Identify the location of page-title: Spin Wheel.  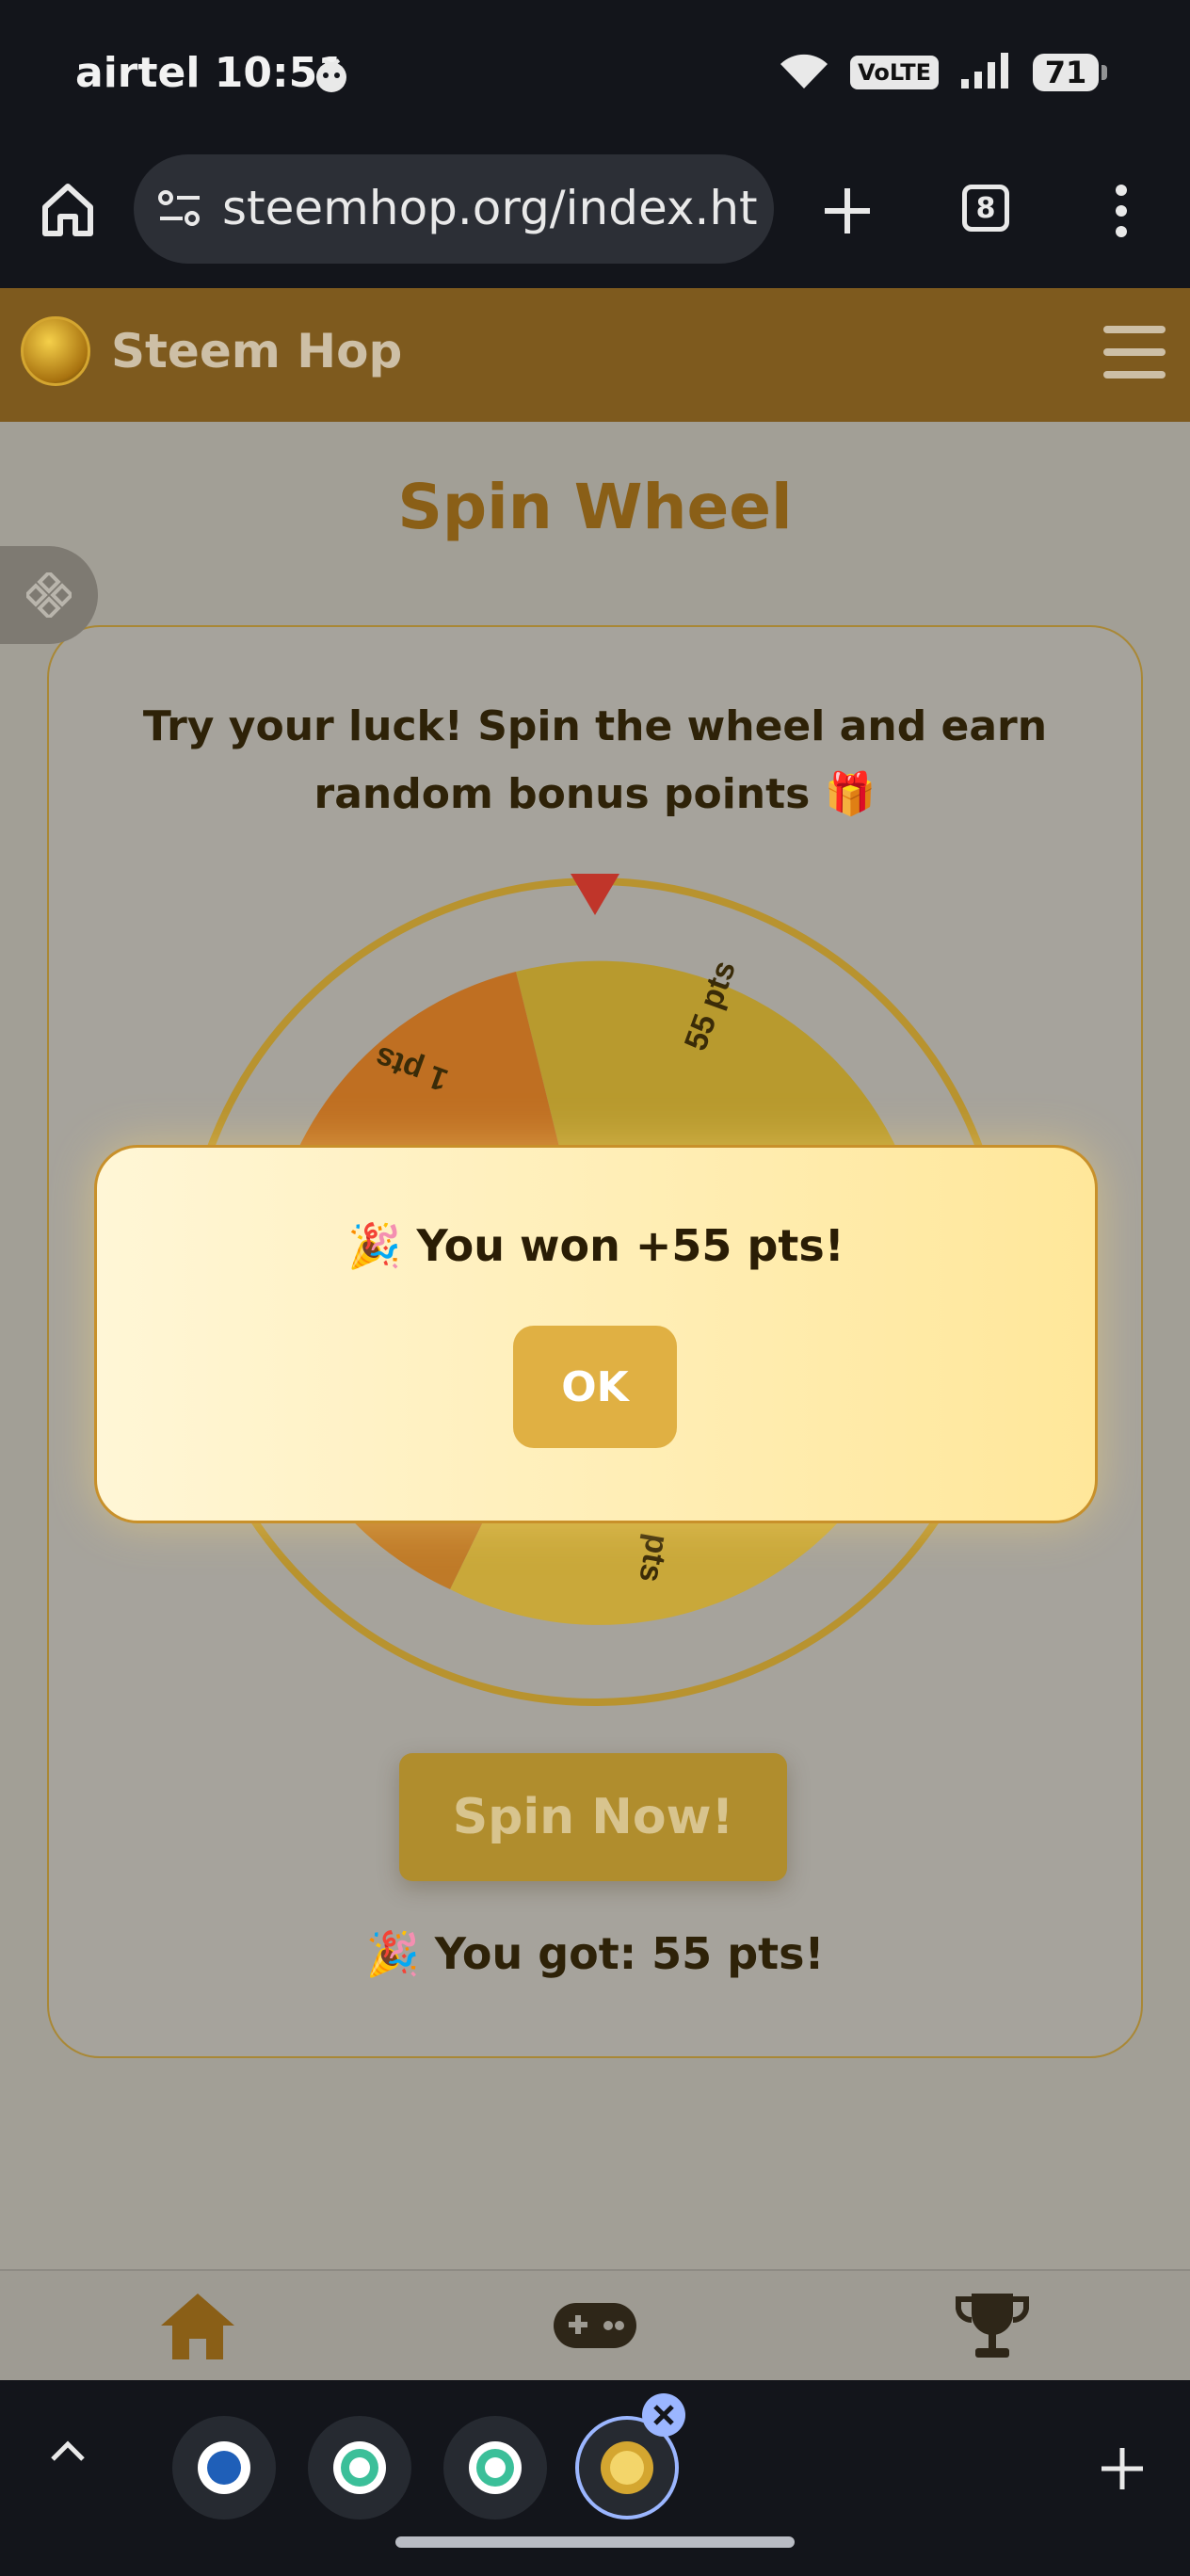
(595, 507).